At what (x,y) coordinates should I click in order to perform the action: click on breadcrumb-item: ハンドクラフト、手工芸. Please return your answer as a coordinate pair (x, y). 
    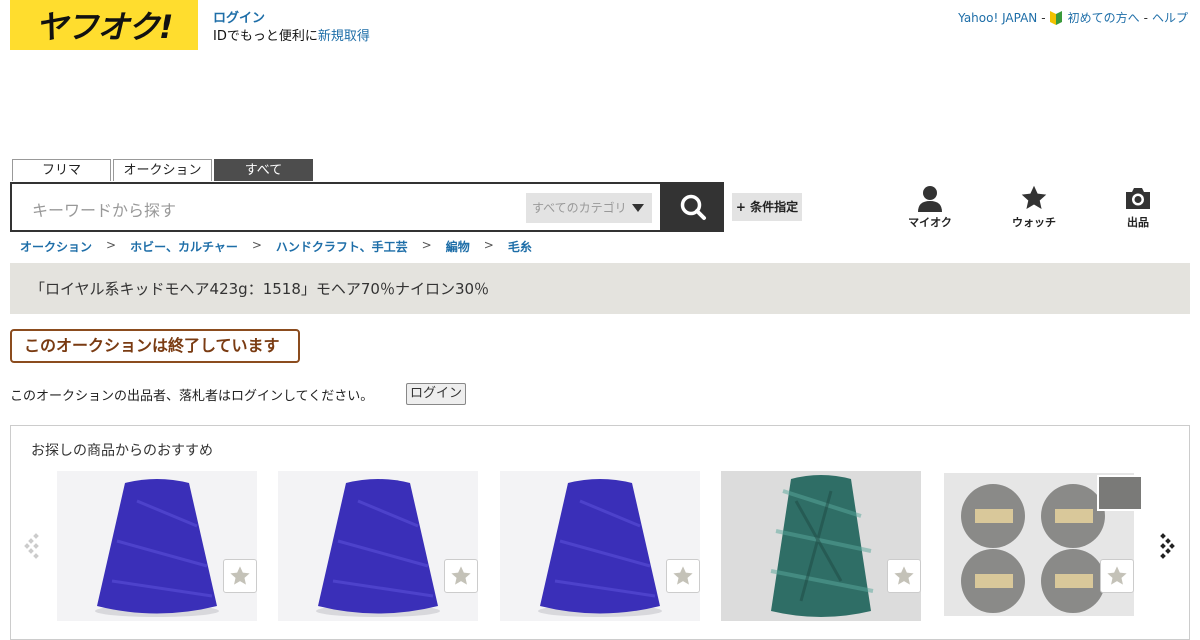
    Looking at the image, I should click on (342, 246).